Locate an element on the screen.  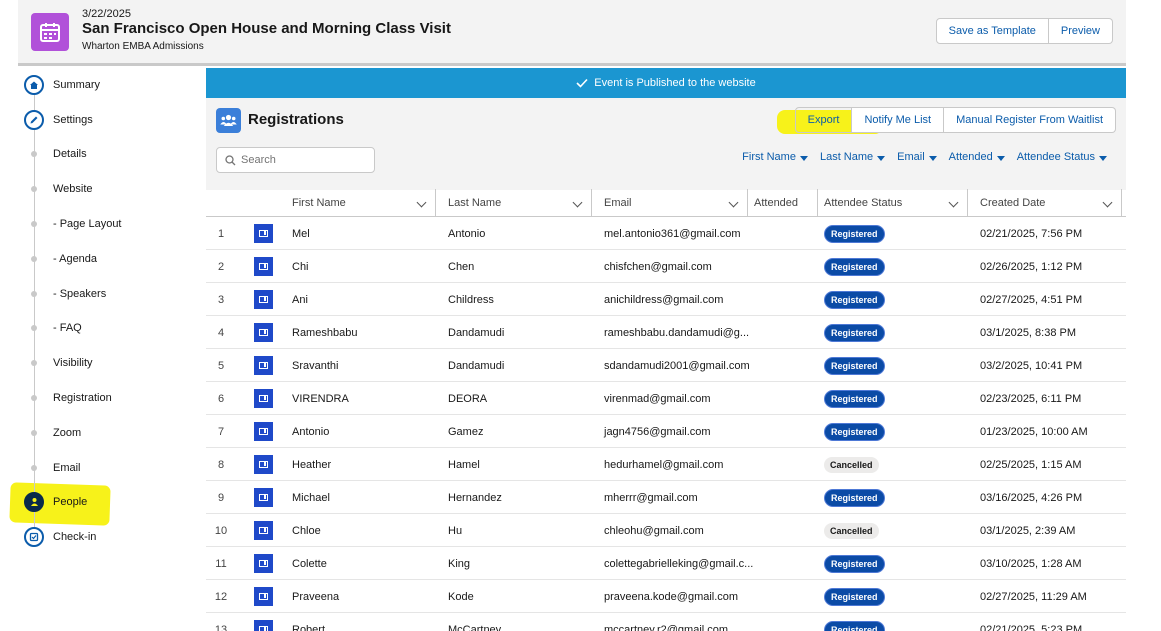
first-name-cell: Sravanthi is located at coordinates (315, 365).